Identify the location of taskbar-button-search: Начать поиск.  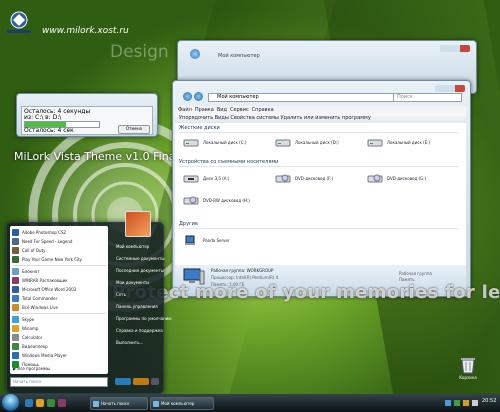
(119, 403).